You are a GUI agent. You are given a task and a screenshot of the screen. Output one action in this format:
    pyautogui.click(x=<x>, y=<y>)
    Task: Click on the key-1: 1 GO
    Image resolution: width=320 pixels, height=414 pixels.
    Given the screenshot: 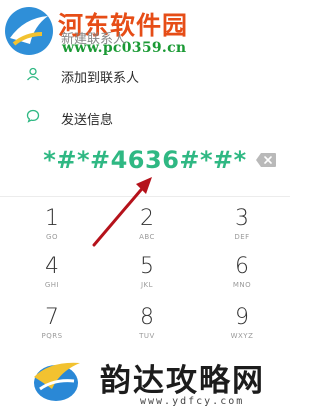 What is the action you would take?
    pyautogui.click(x=52, y=228)
    